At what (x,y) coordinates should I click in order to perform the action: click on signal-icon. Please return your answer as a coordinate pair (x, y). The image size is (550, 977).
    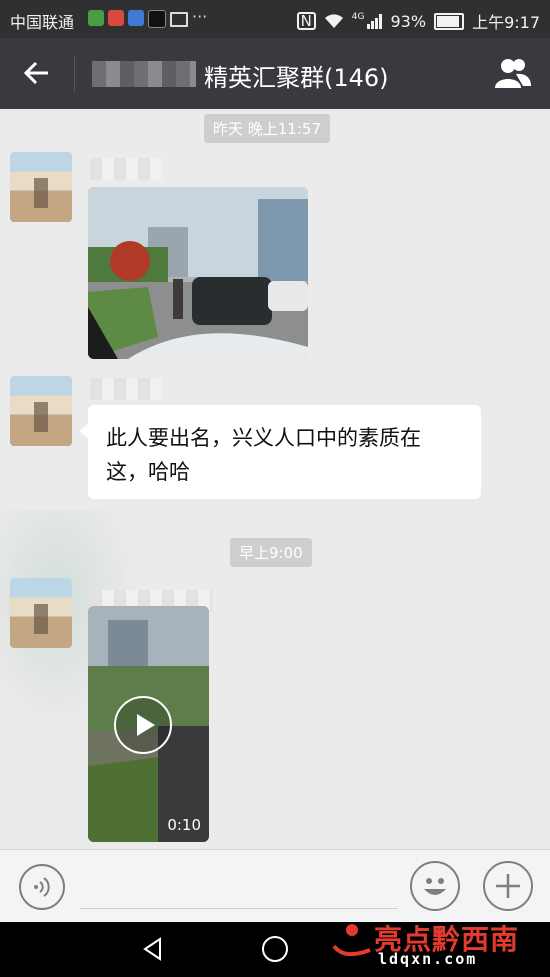
    Looking at the image, I should click on (374, 21).